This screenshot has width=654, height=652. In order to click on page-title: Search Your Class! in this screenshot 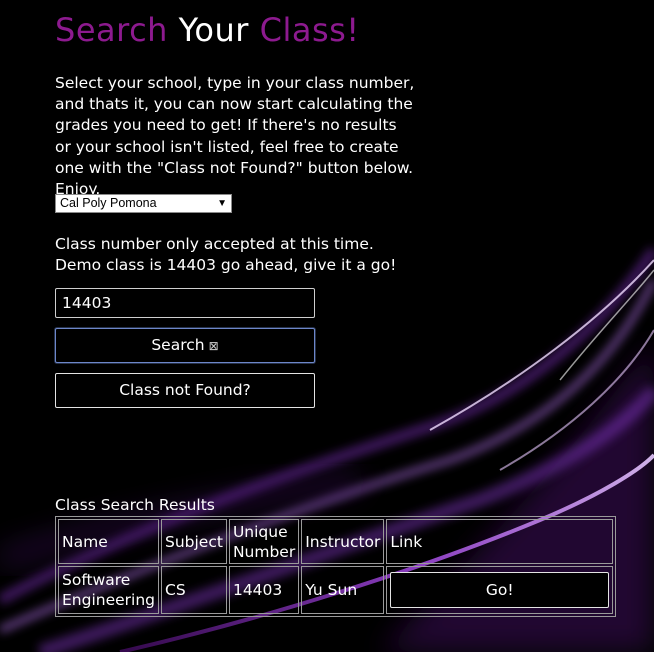, I will do `click(207, 30)`.